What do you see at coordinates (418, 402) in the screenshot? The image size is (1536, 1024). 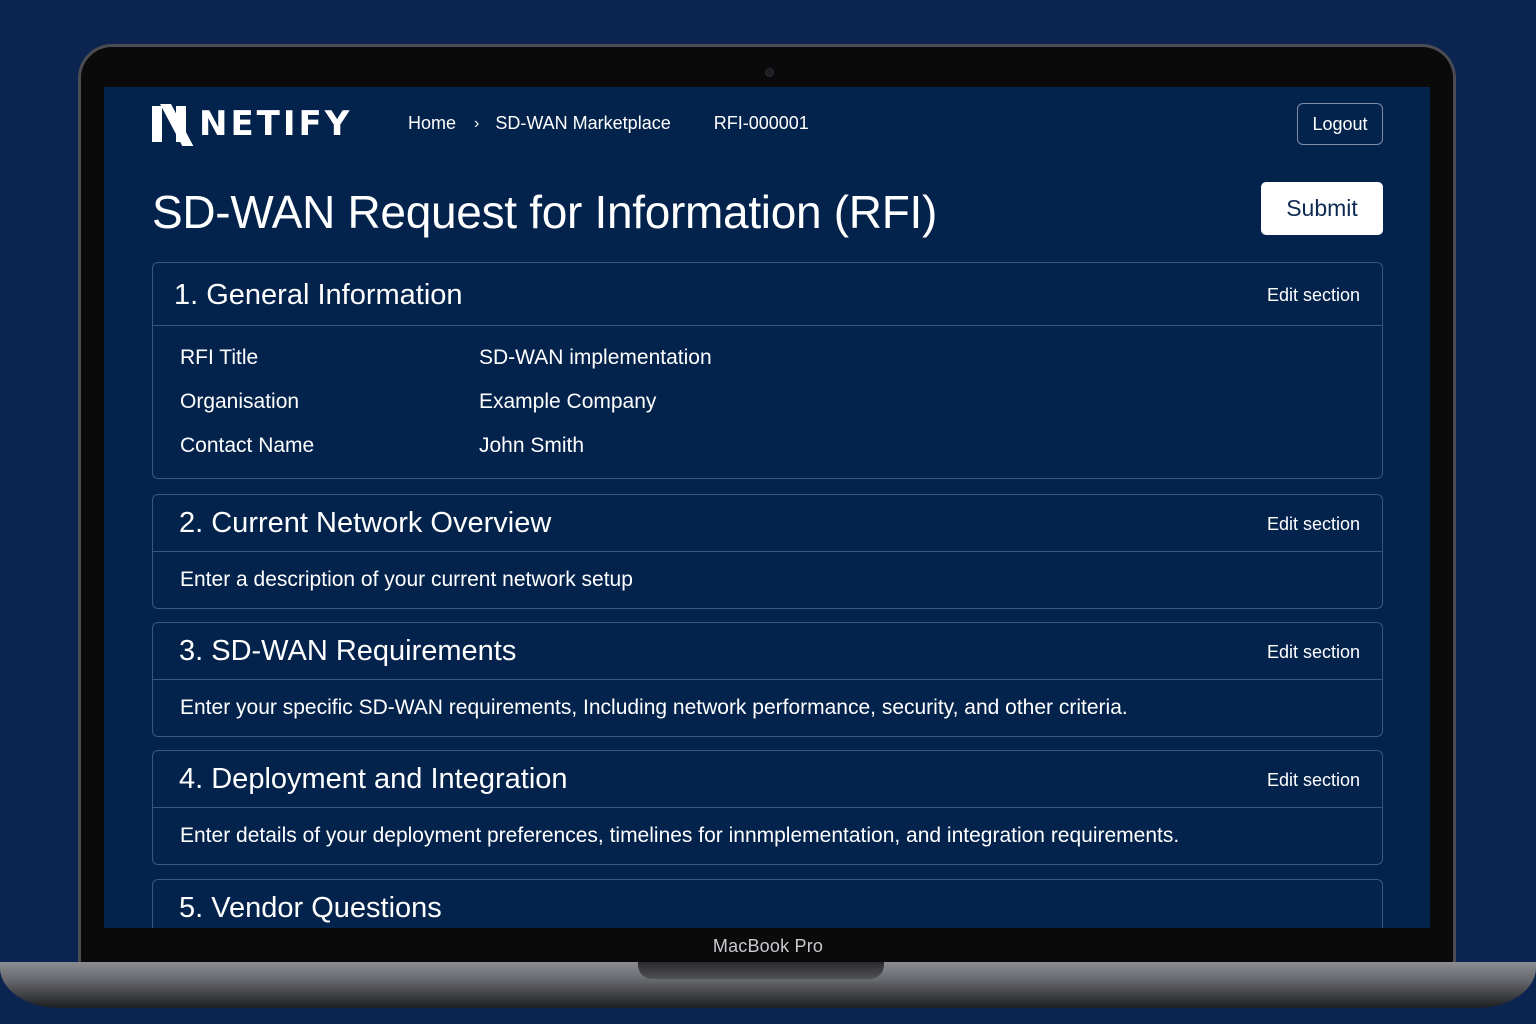 I see `field-row-organisation: Organisation Example Company` at bounding box center [418, 402].